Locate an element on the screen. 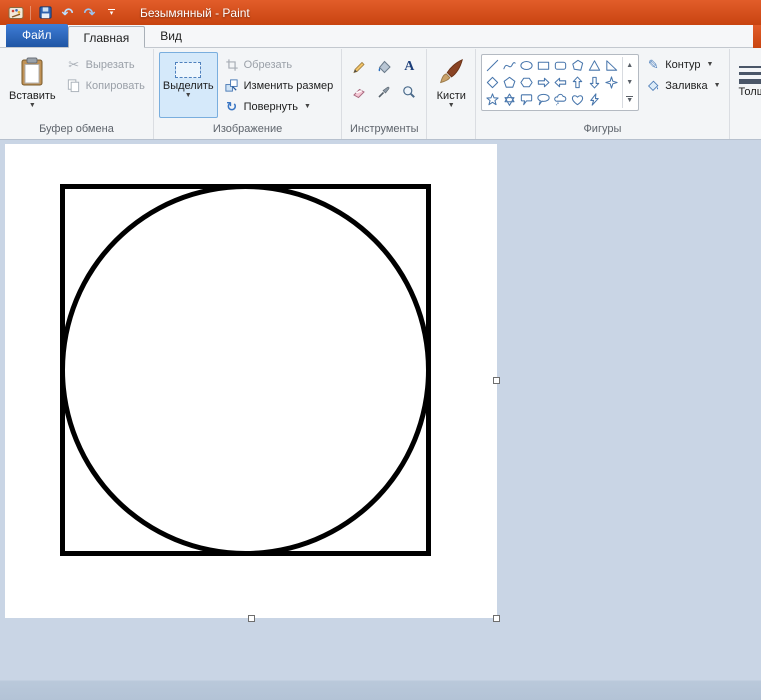 The width and height of the screenshot is (761, 700). eyedropper-icon is located at coordinates (384, 92).